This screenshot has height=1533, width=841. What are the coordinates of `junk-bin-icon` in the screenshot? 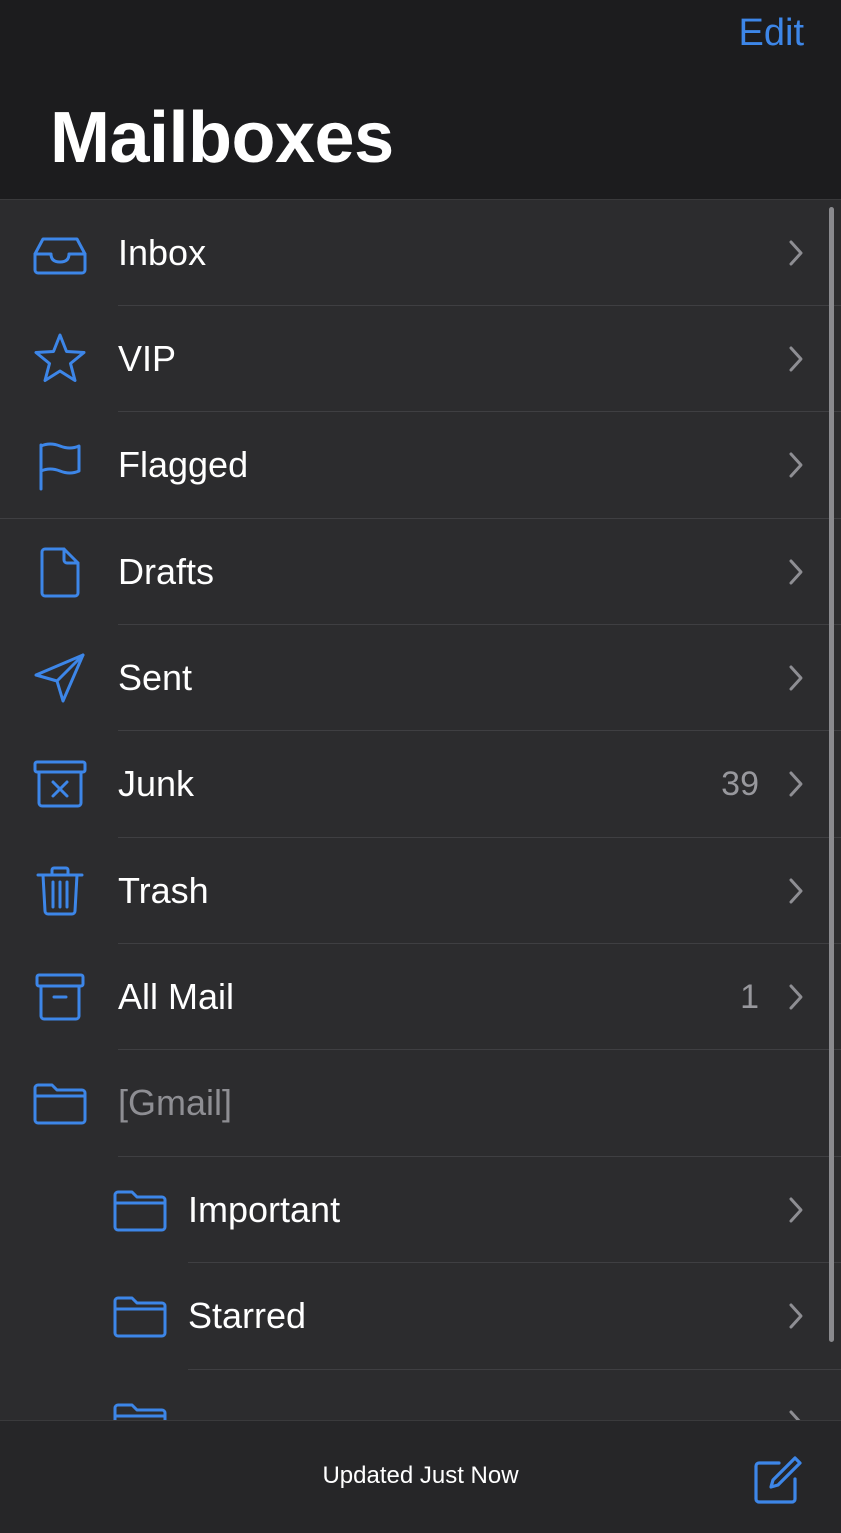 It's located at (60, 784).